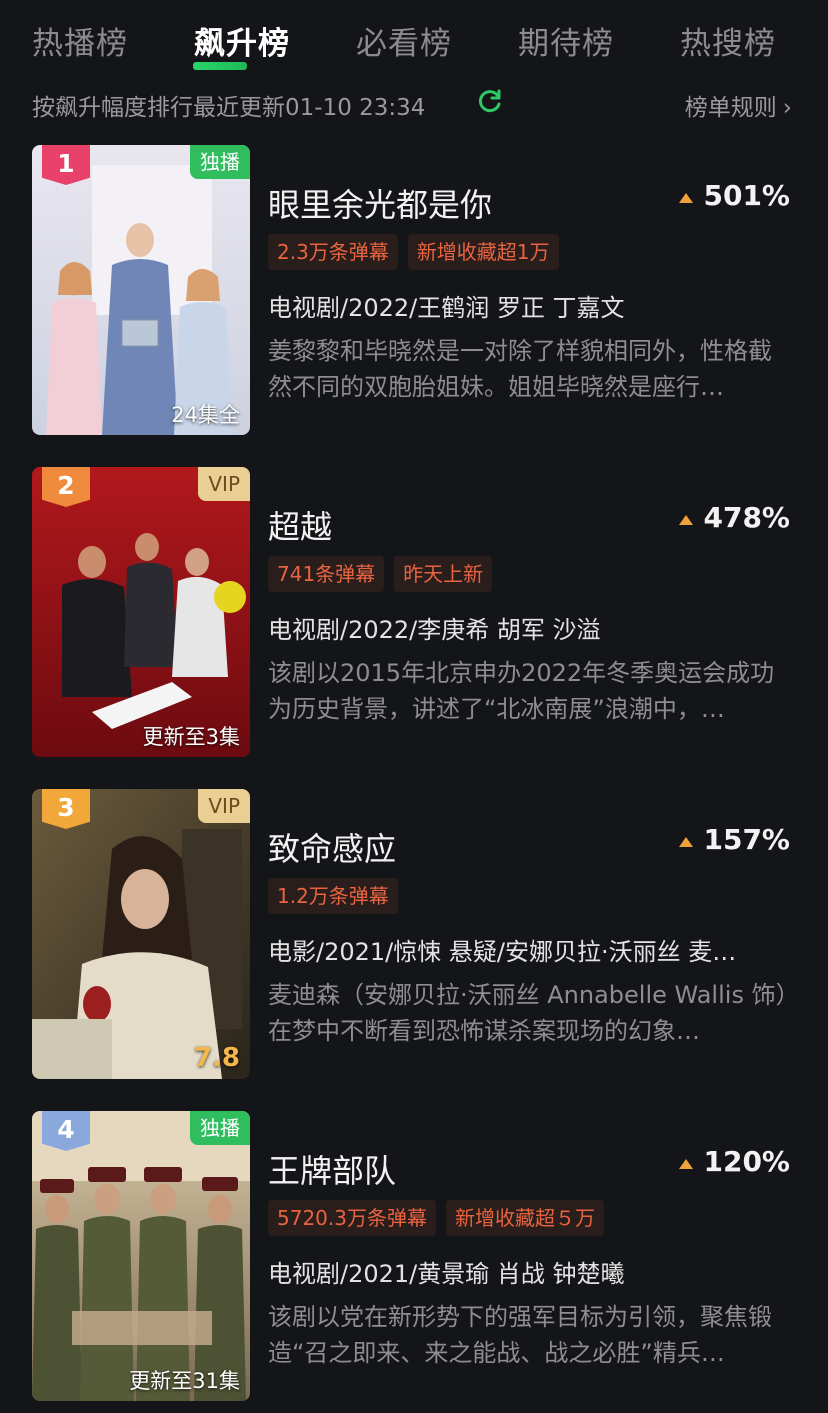  I want to click on item-tags: 741条弹幕 昨天上新, so click(385, 574).